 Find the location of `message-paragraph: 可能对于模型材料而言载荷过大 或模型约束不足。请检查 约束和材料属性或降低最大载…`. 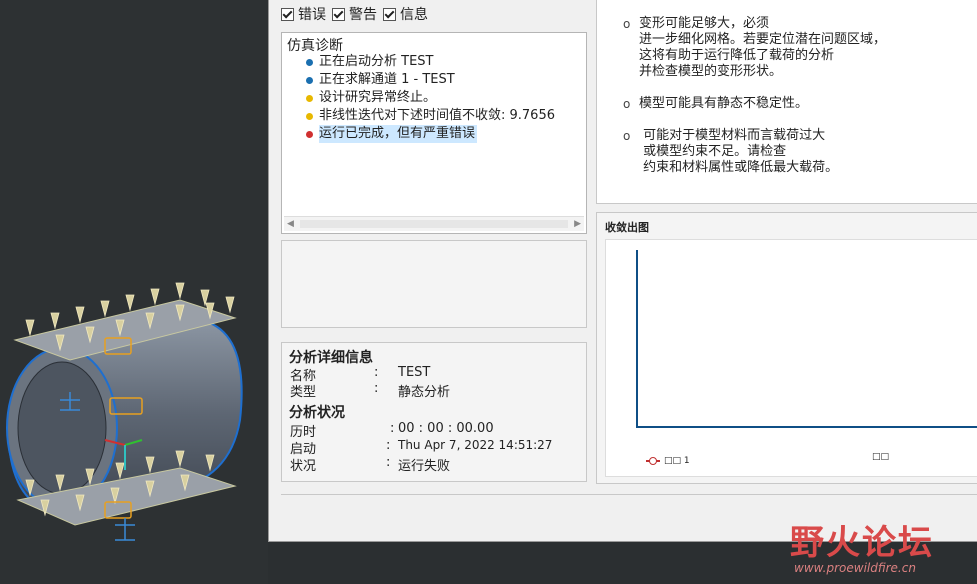

message-paragraph: 可能对于模型材料而言载荷过大 或模型约束不足。请检查 约束和材料属性或降低最大载… is located at coordinates (741, 151).